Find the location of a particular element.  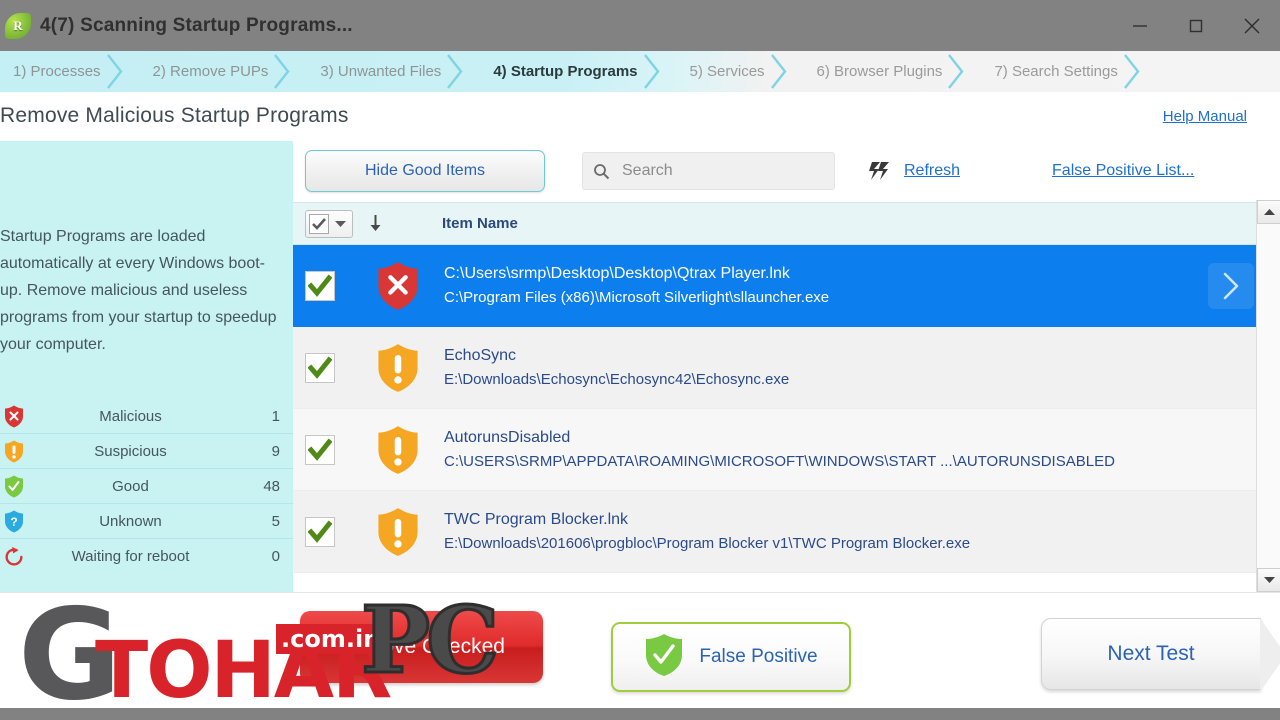

stat-value: 0 is located at coordinates (275, 556).